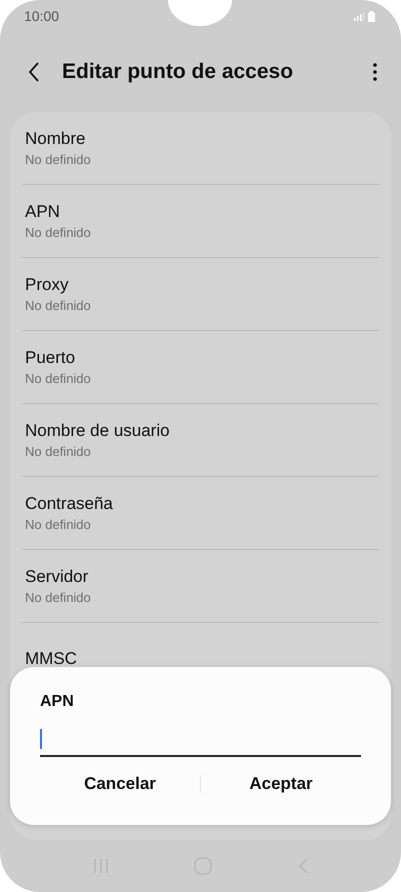 The height and width of the screenshot is (892, 401). Describe the element at coordinates (202, 431) in the screenshot. I see `setting-title: Nombre de usuario` at that location.